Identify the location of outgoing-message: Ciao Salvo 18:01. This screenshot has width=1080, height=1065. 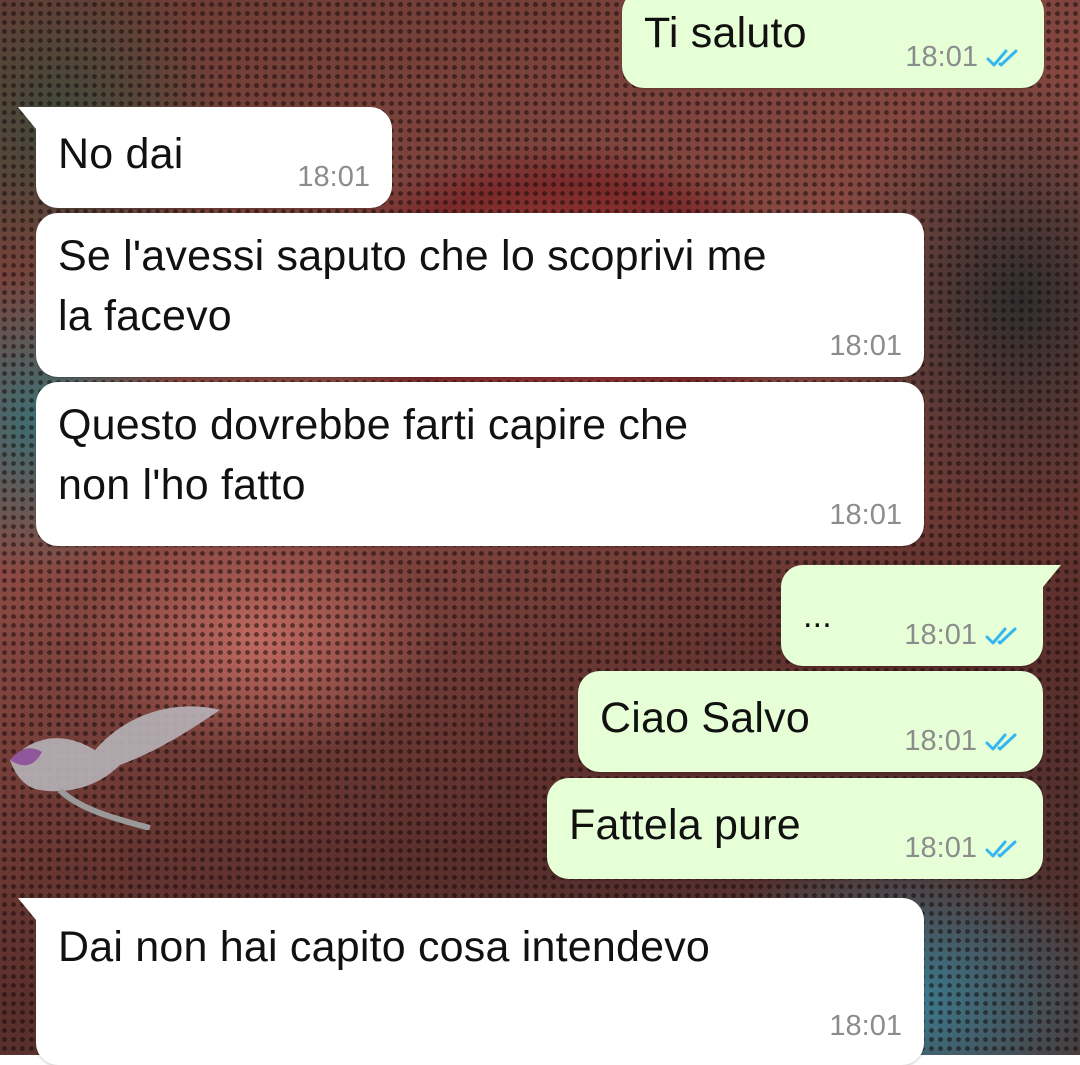
(810, 721).